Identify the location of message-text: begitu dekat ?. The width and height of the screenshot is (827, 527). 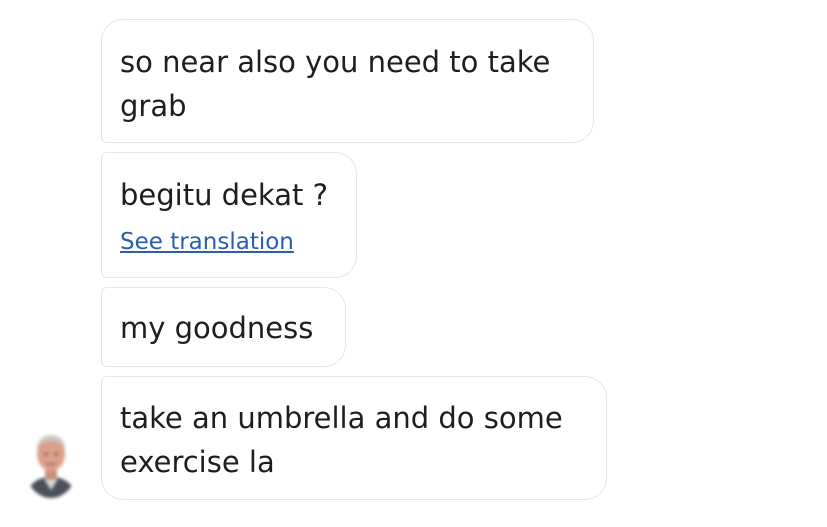
(224, 195).